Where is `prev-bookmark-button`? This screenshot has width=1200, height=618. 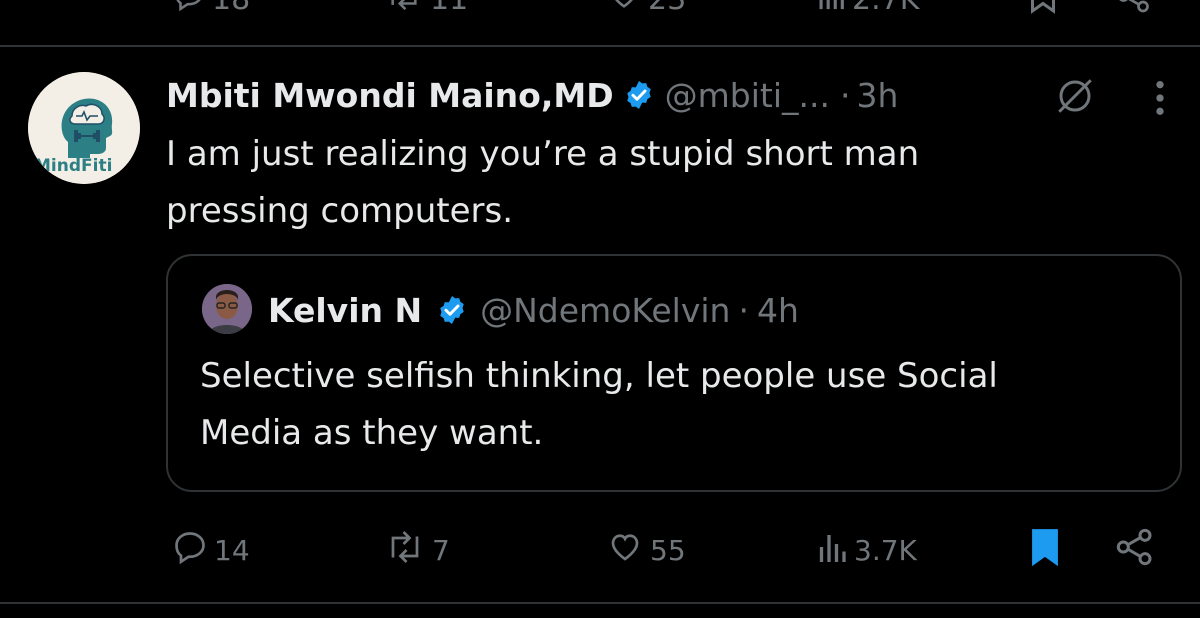
prev-bookmark-button is located at coordinates (1043, 11).